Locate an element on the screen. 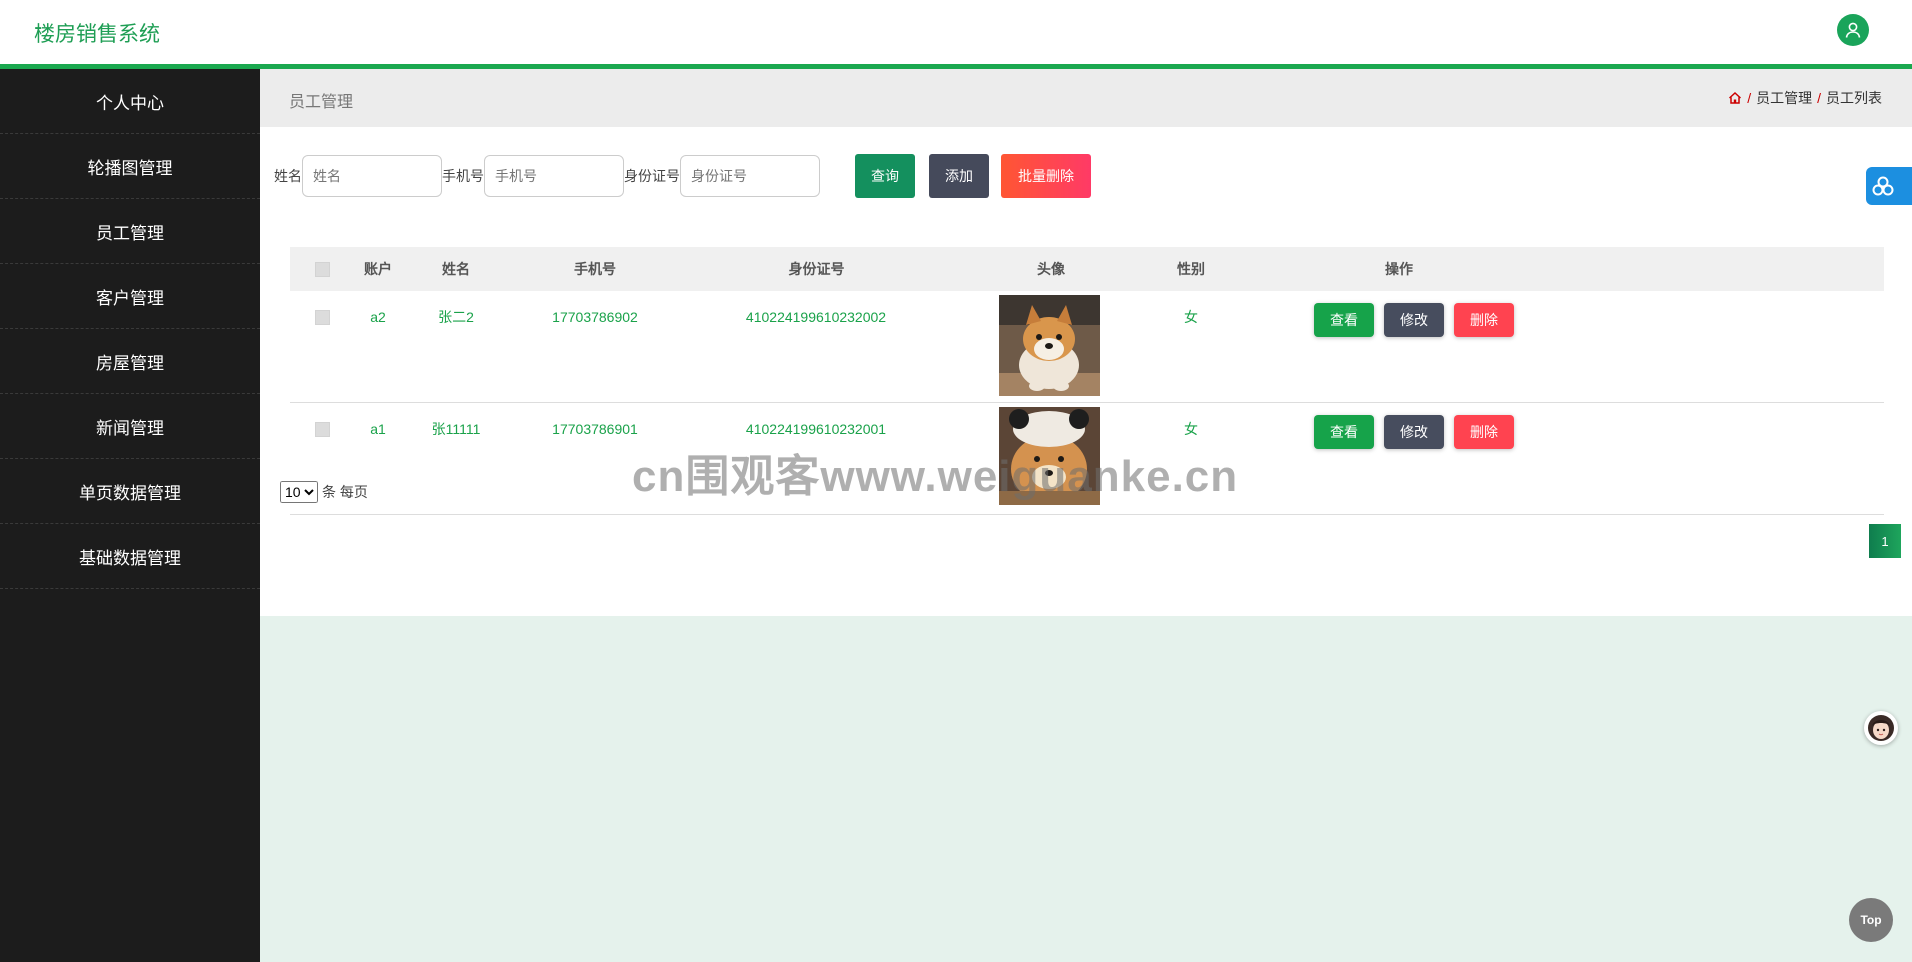  watermark: cn围观客www.weiguanke.cn is located at coordinates (935, 476).